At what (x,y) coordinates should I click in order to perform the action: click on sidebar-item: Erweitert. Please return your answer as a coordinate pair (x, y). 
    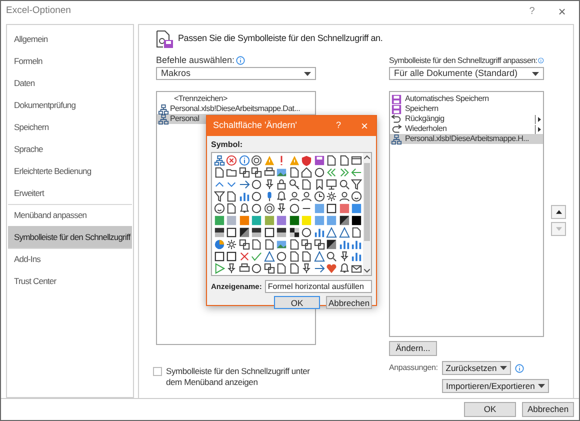
    Looking at the image, I should click on (70, 193).